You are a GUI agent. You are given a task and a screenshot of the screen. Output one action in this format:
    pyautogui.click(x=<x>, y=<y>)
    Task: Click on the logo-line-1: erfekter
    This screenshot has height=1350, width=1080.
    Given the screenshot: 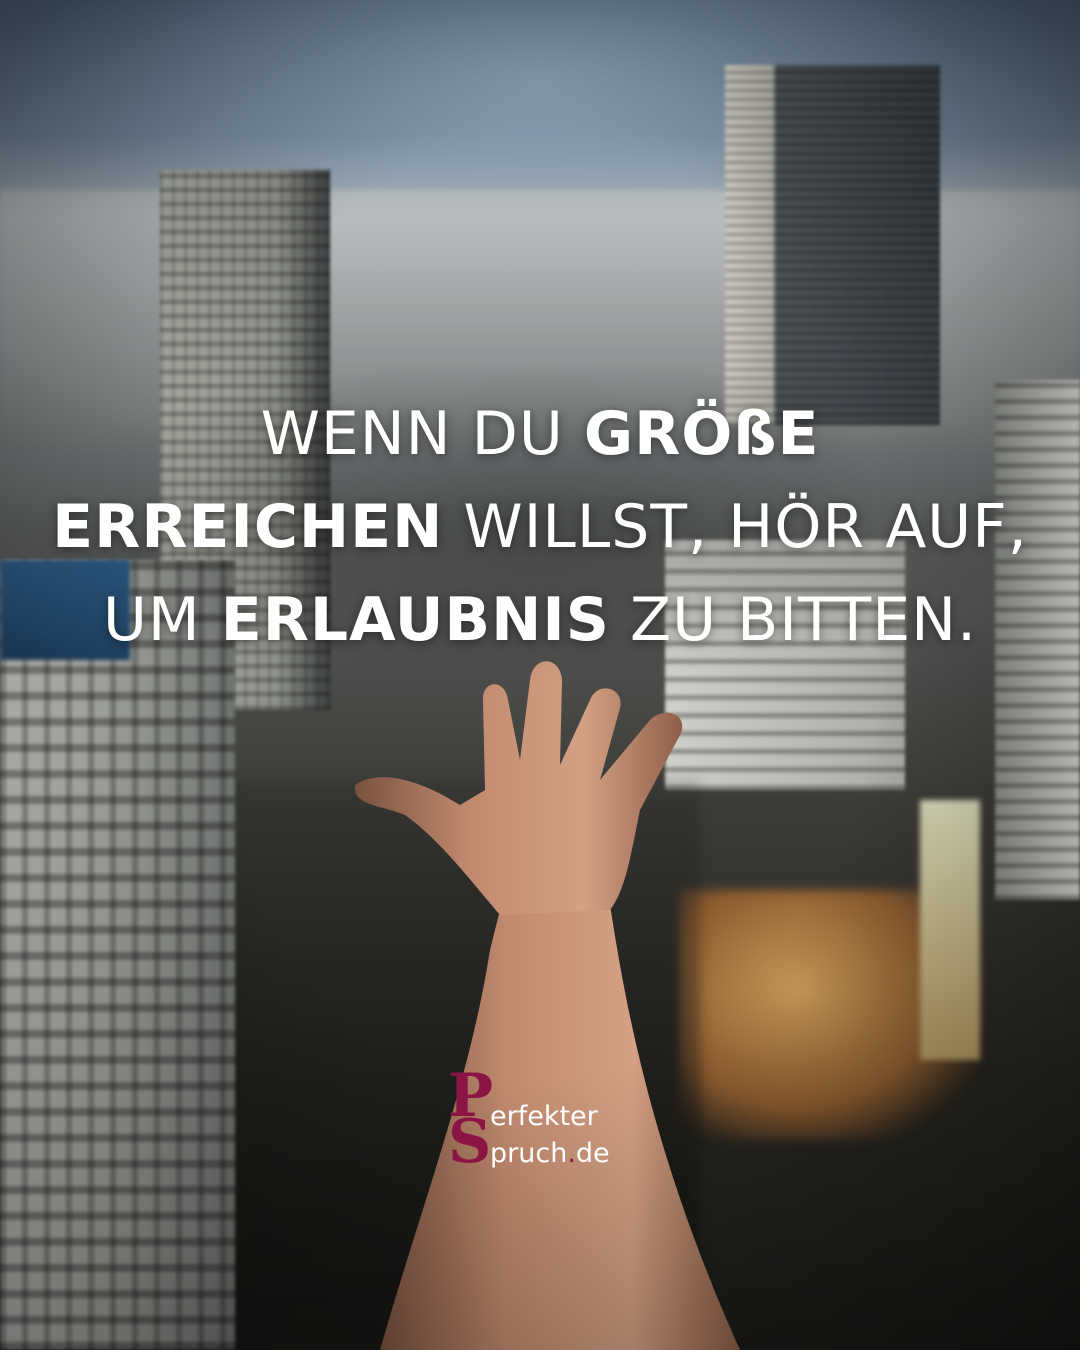 What is the action you would take?
    pyautogui.click(x=544, y=1116)
    